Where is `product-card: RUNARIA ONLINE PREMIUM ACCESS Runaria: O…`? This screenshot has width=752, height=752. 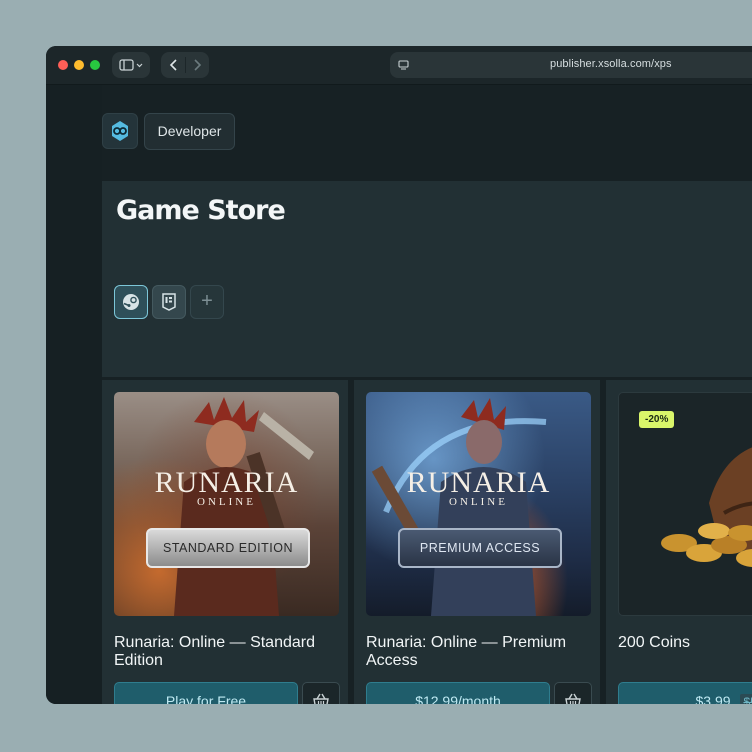
product-card: RUNARIA ONLINE PREMIUM ACCESS Runaria: O… is located at coordinates (477, 542).